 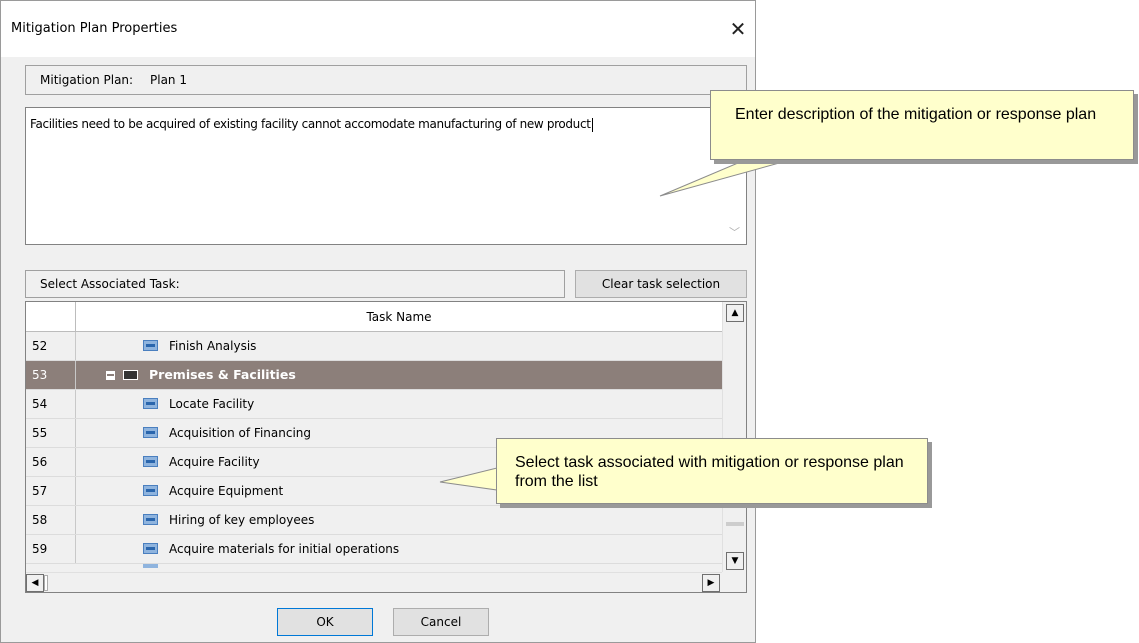 What do you see at coordinates (51, 462) in the screenshot?
I see `row-number: 56` at bounding box center [51, 462].